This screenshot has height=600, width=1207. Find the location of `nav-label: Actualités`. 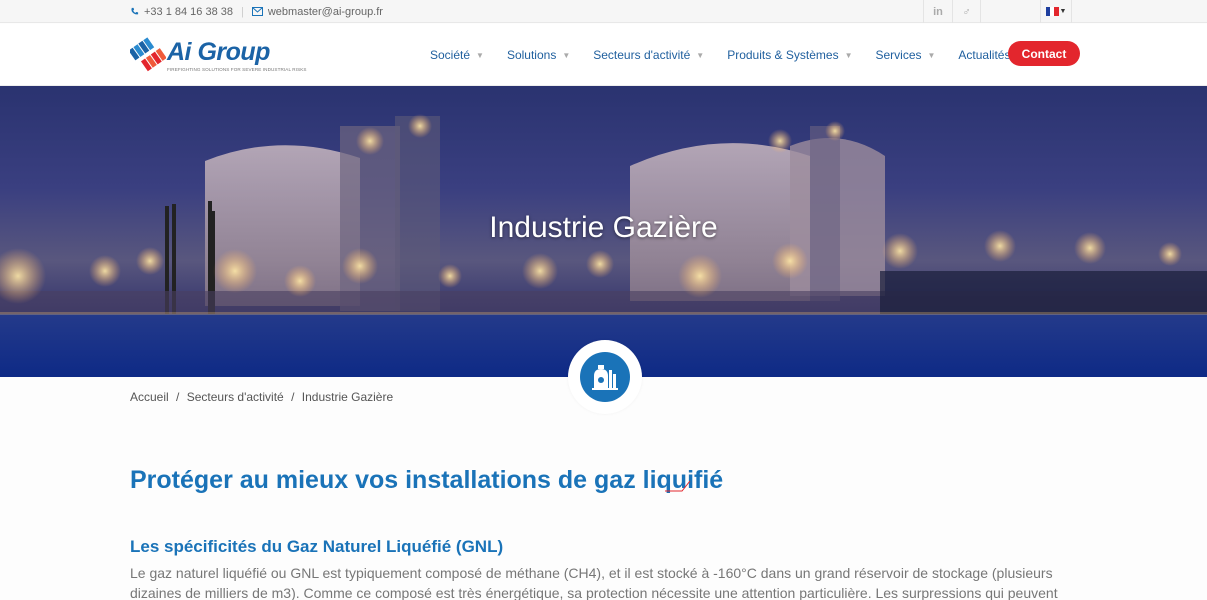

nav-label: Actualités is located at coordinates (984, 55).